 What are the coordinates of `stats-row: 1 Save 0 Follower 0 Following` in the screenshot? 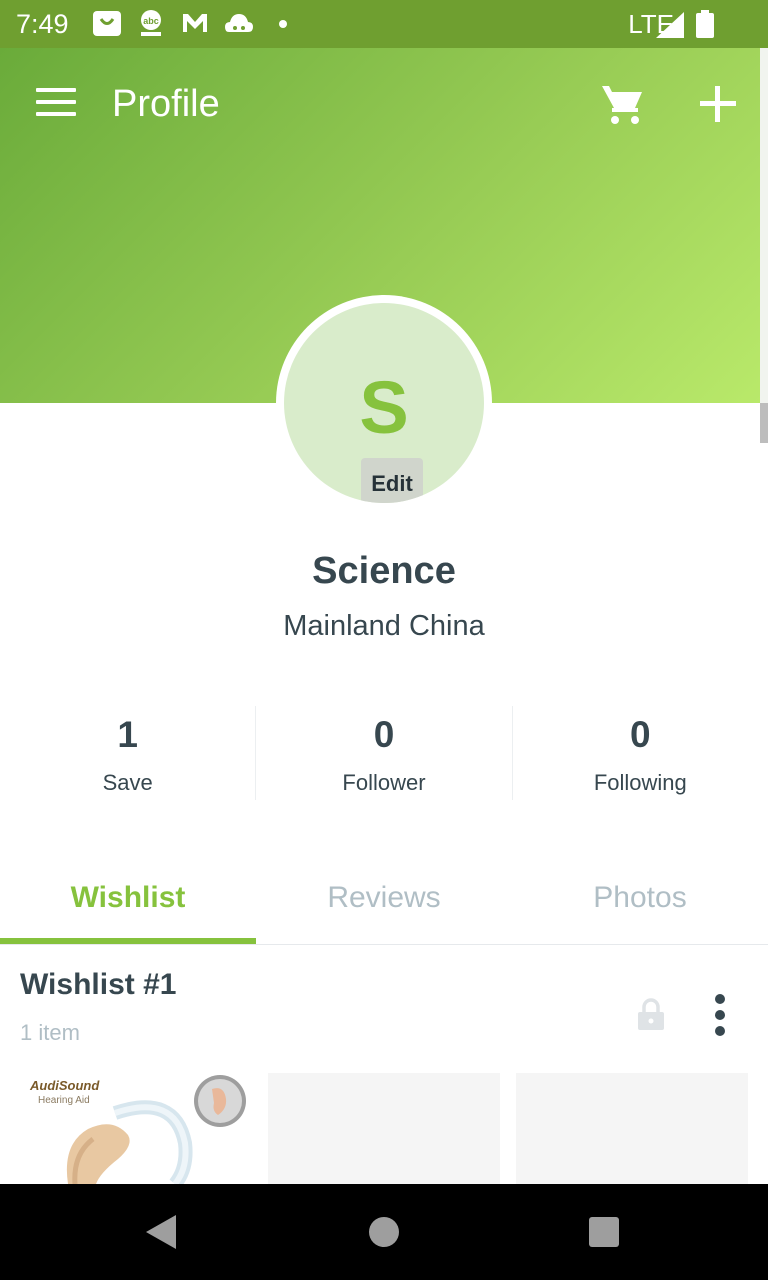 It's located at (384, 753).